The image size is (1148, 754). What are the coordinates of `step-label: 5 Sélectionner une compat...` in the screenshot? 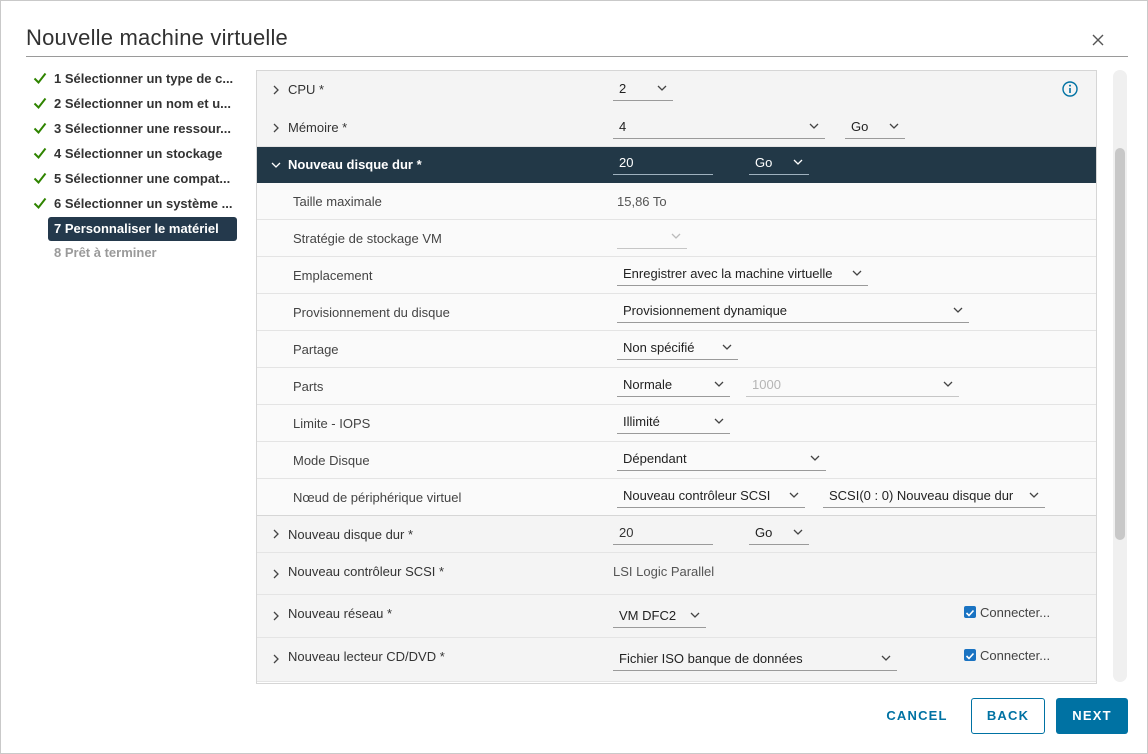 It's located at (142, 178).